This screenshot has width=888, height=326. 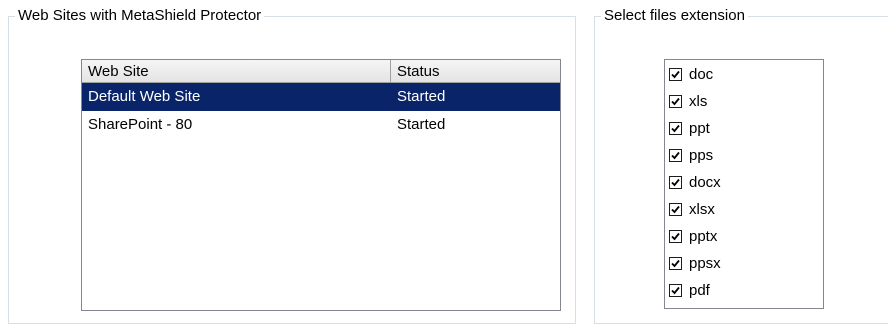 I want to click on extension-label: xls, so click(x=698, y=101).